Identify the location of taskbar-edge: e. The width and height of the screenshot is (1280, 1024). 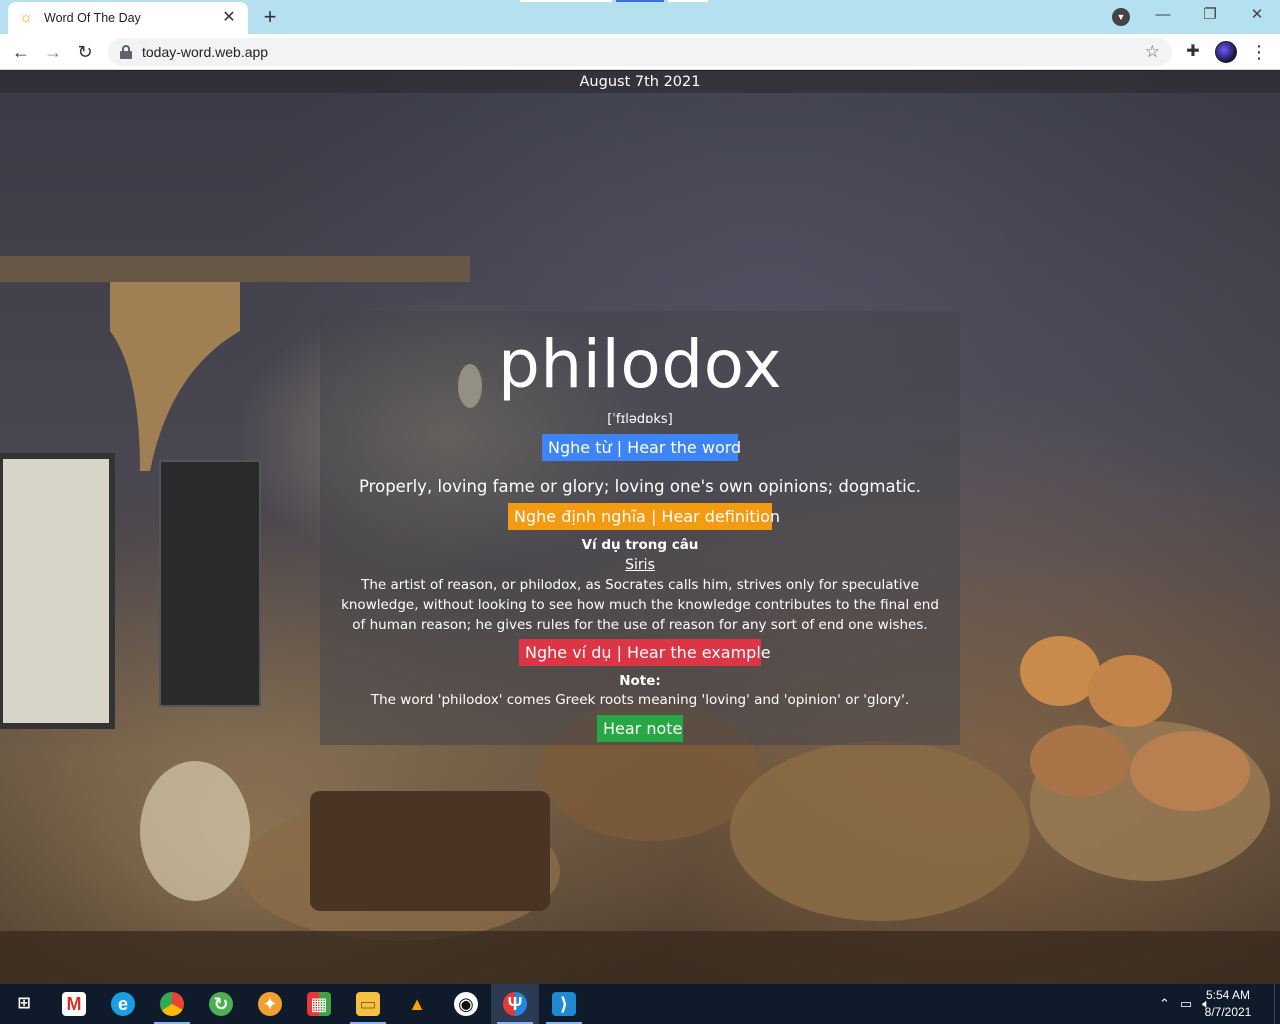
(123, 1004).